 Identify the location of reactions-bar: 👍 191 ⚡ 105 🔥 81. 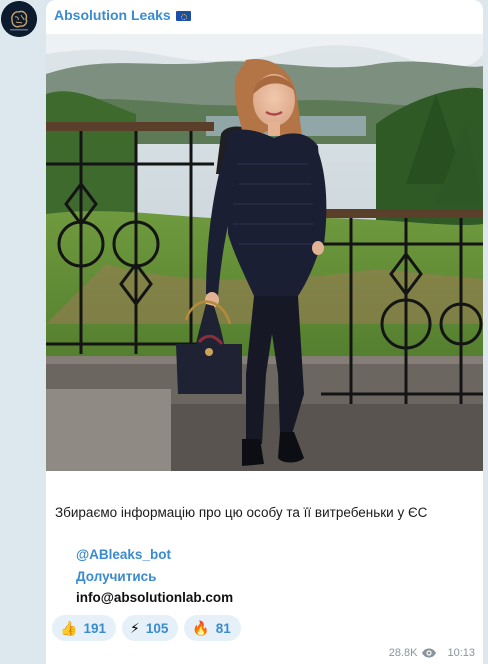
(146, 628).